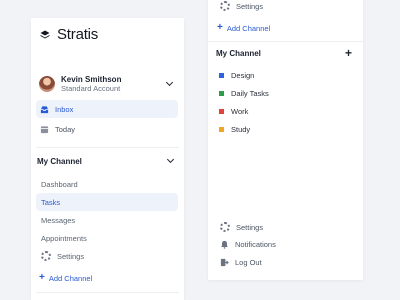 This screenshot has width=400, height=300. Describe the element at coordinates (241, 129) in the screenshot. I see `channel-label: Study` at that location.